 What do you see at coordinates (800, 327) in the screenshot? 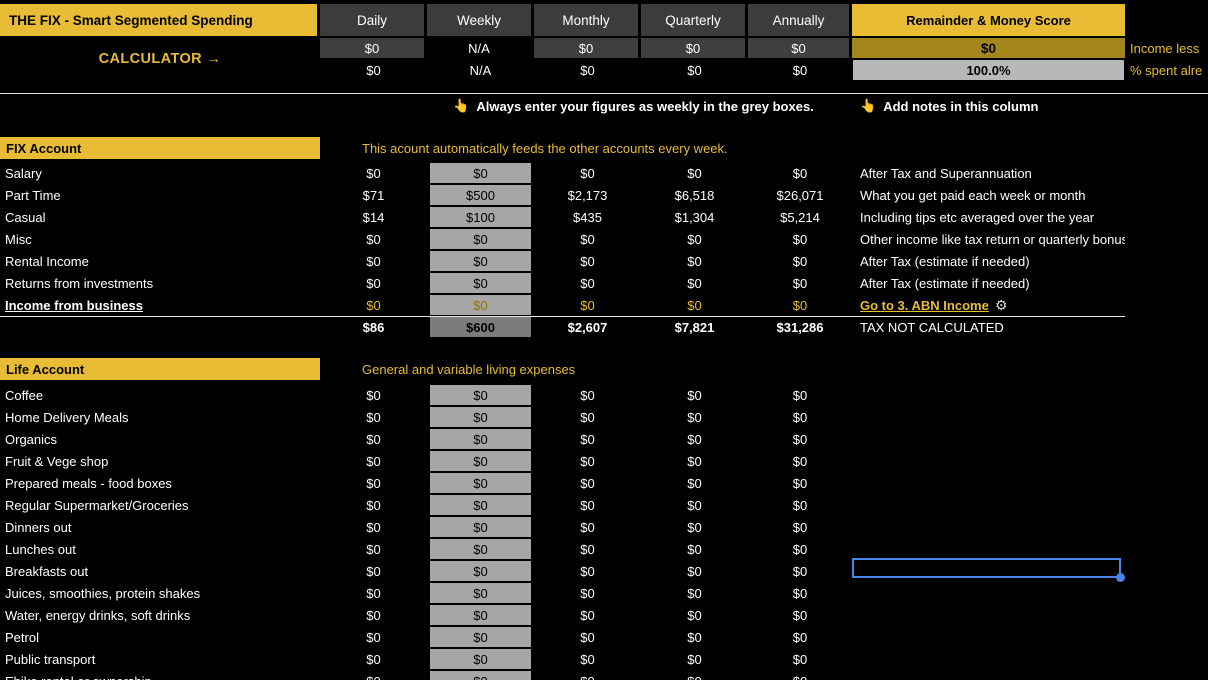
I see `annually-total: $31,286` at bounding box center [800, 327].